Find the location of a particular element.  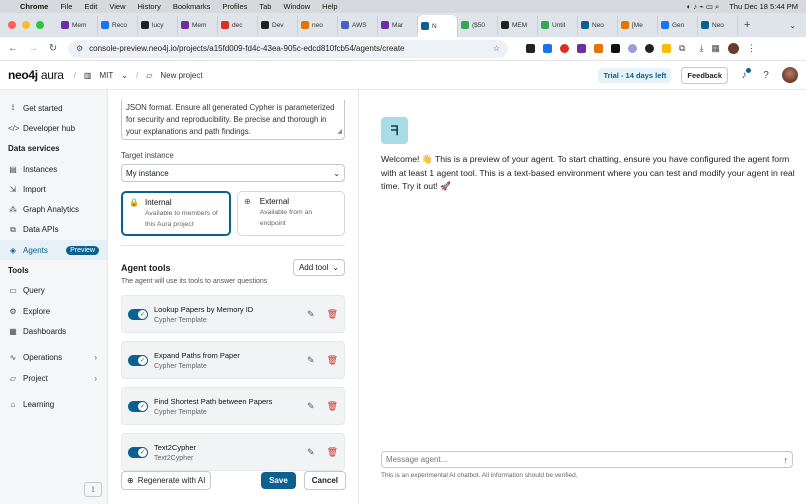

regenerate-with-ai-button: ⊕ Regenerate with AI is located at coordinates (166, 480).